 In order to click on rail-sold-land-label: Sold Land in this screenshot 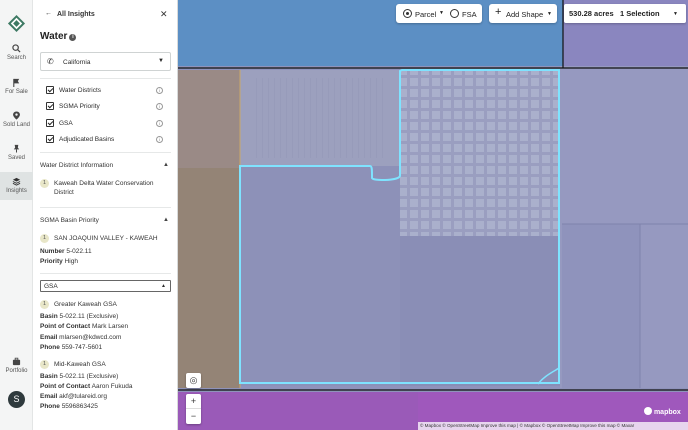, I will do `click(16, 125)`.